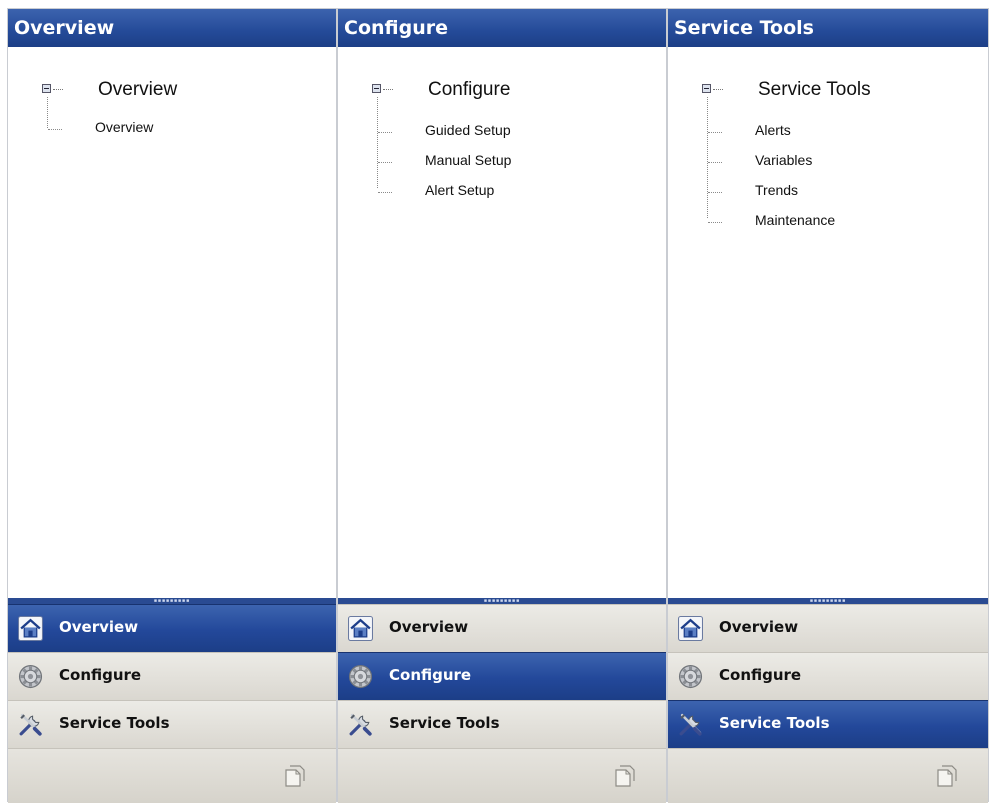 This screenshot has height=804, width=992. What do you see at coordinates (468, 130) in the screenshot?
I see `tree-item-label: Guided Setup` at bounding box center [468, 130].